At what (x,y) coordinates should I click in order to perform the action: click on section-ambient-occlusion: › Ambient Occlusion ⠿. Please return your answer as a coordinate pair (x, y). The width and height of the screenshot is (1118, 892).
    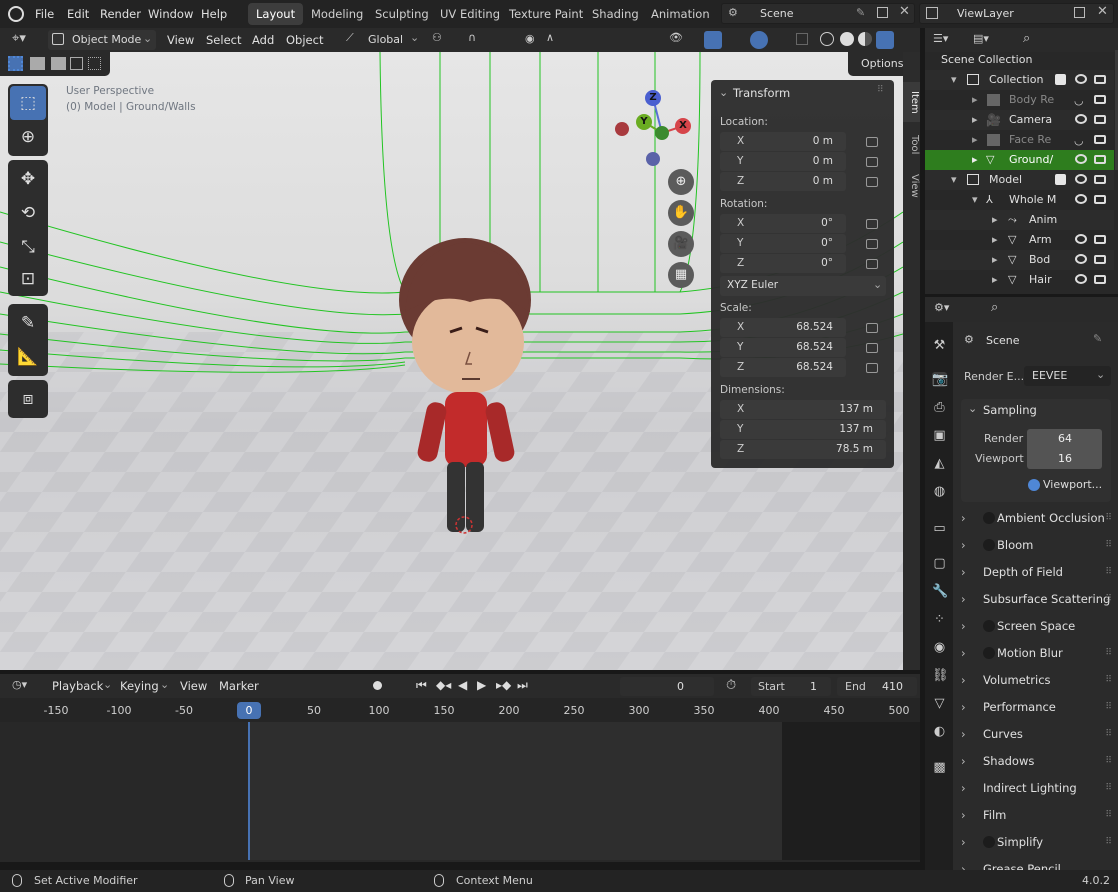
    Looking at the image, I should click on (1036, 518).